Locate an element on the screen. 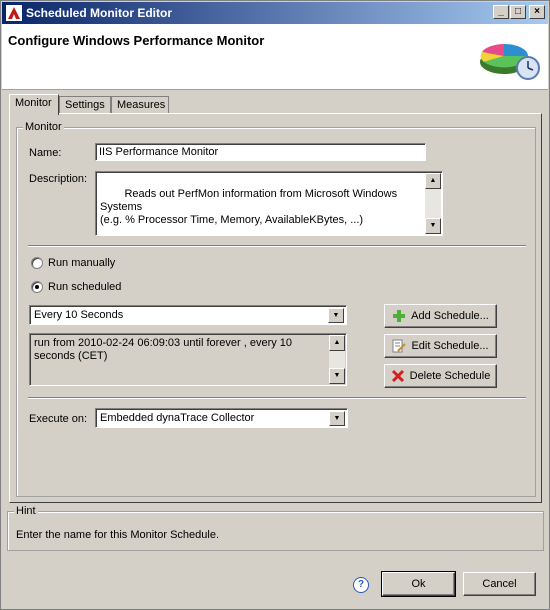 Image resolution: width=550 pixels, height=610 pixels. run-scheduled-radio is located at coordinates (37, 287).